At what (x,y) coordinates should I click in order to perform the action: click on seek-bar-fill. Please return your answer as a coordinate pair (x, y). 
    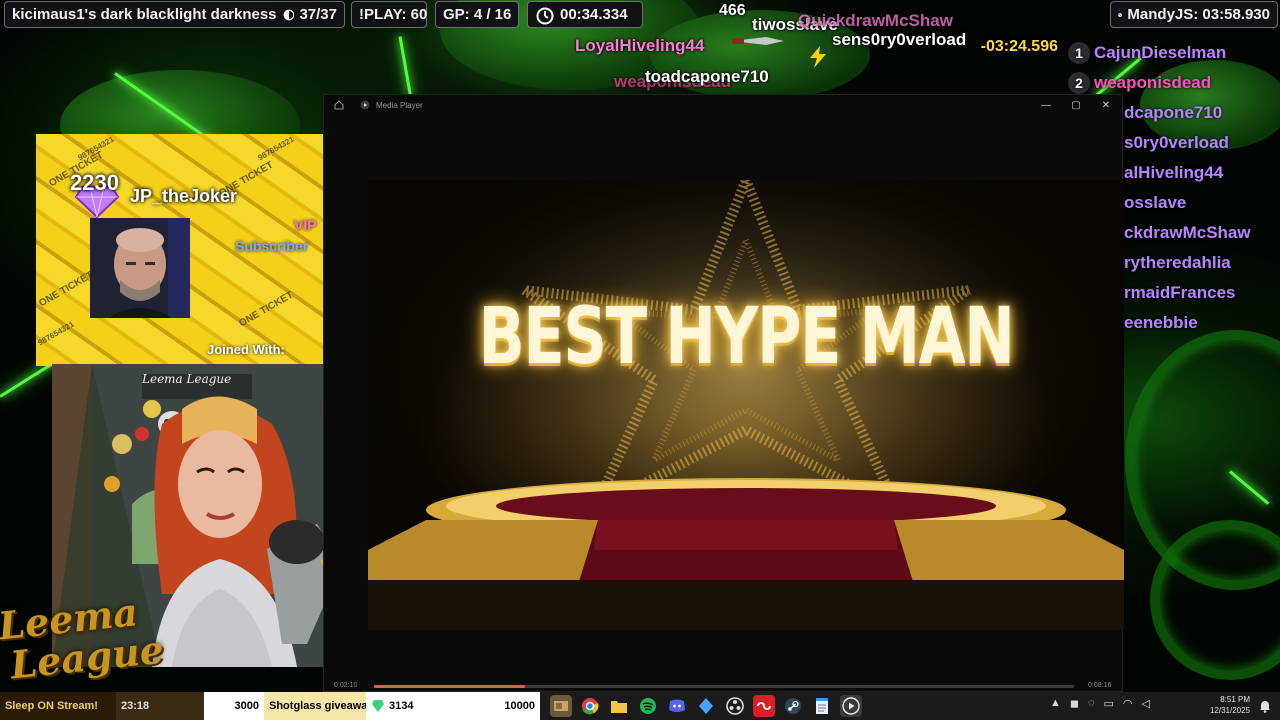
    Looking at the image, I should click on (449, 686).